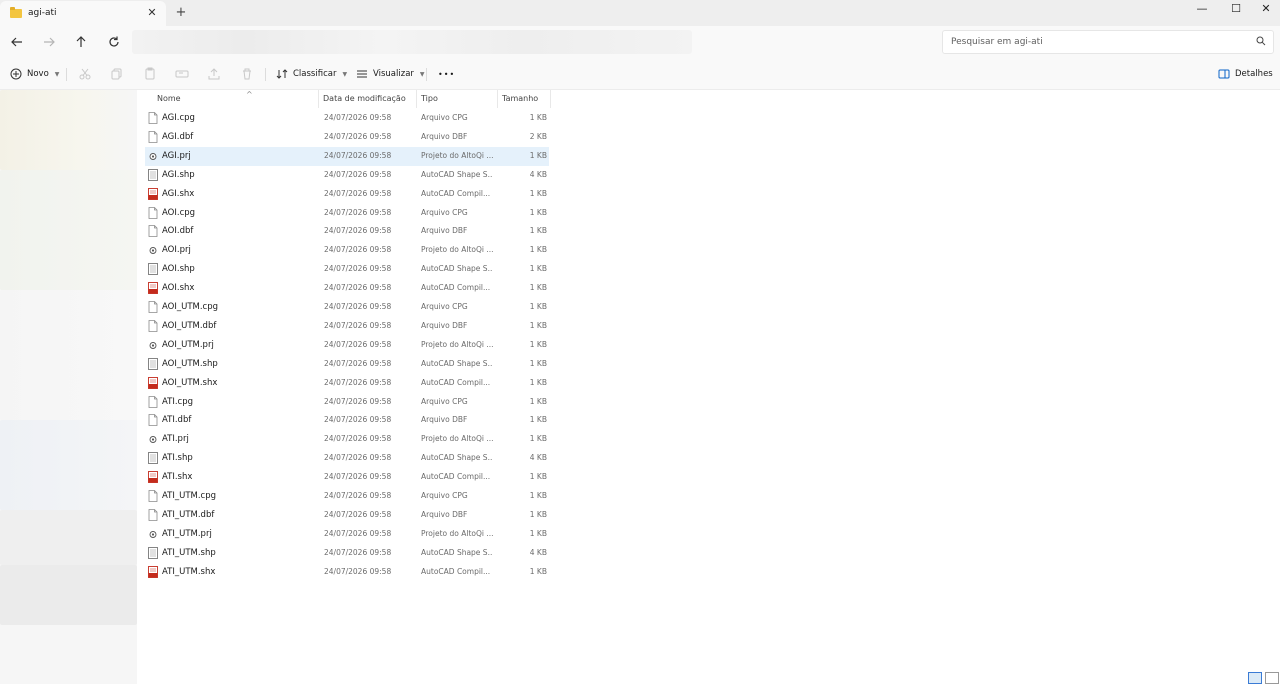 This screenshot has height=684, width=1280. What do you see at coordinates (114, 42) in the screenshot?
I see `refresh-button` at bounding box center [114, 42].